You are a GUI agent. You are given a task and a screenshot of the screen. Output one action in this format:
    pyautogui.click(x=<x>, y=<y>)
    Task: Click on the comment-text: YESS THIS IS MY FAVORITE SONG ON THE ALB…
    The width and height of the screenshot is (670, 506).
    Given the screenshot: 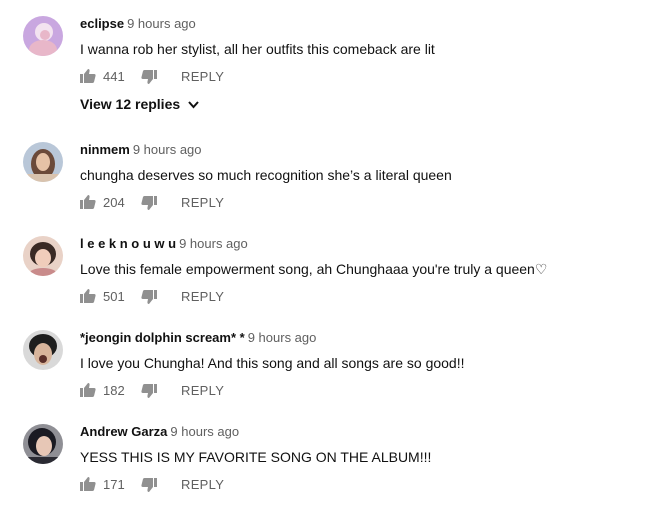 What is the action you would take?
    pyautogui.click(x=256, y=457)
    